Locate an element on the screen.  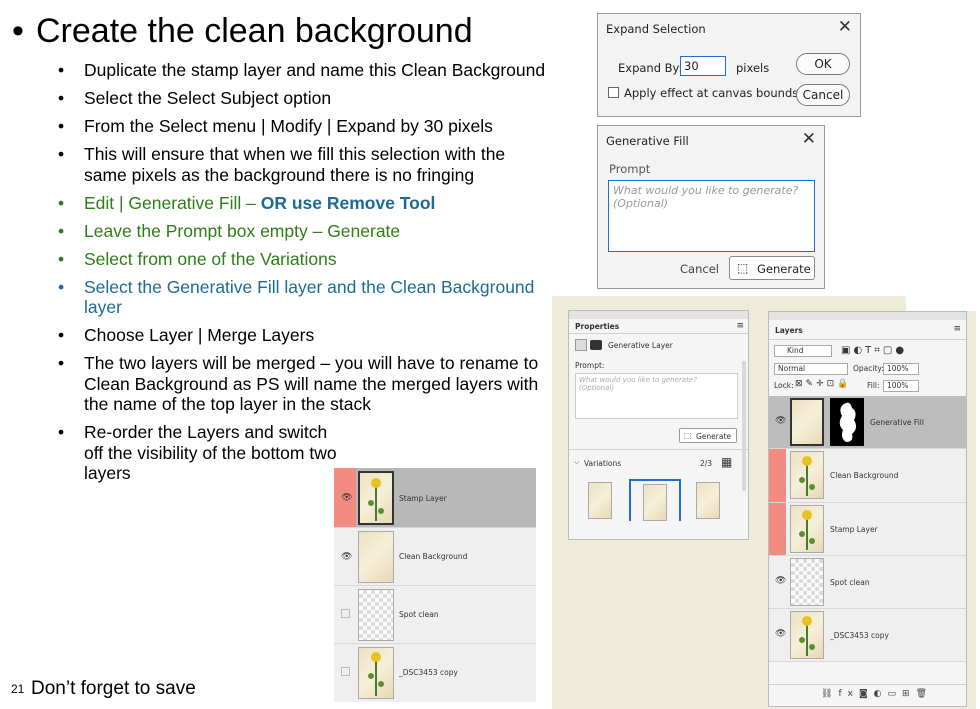
layer-row: 👁 Stamp Layer is located at coordinates (435, 498).